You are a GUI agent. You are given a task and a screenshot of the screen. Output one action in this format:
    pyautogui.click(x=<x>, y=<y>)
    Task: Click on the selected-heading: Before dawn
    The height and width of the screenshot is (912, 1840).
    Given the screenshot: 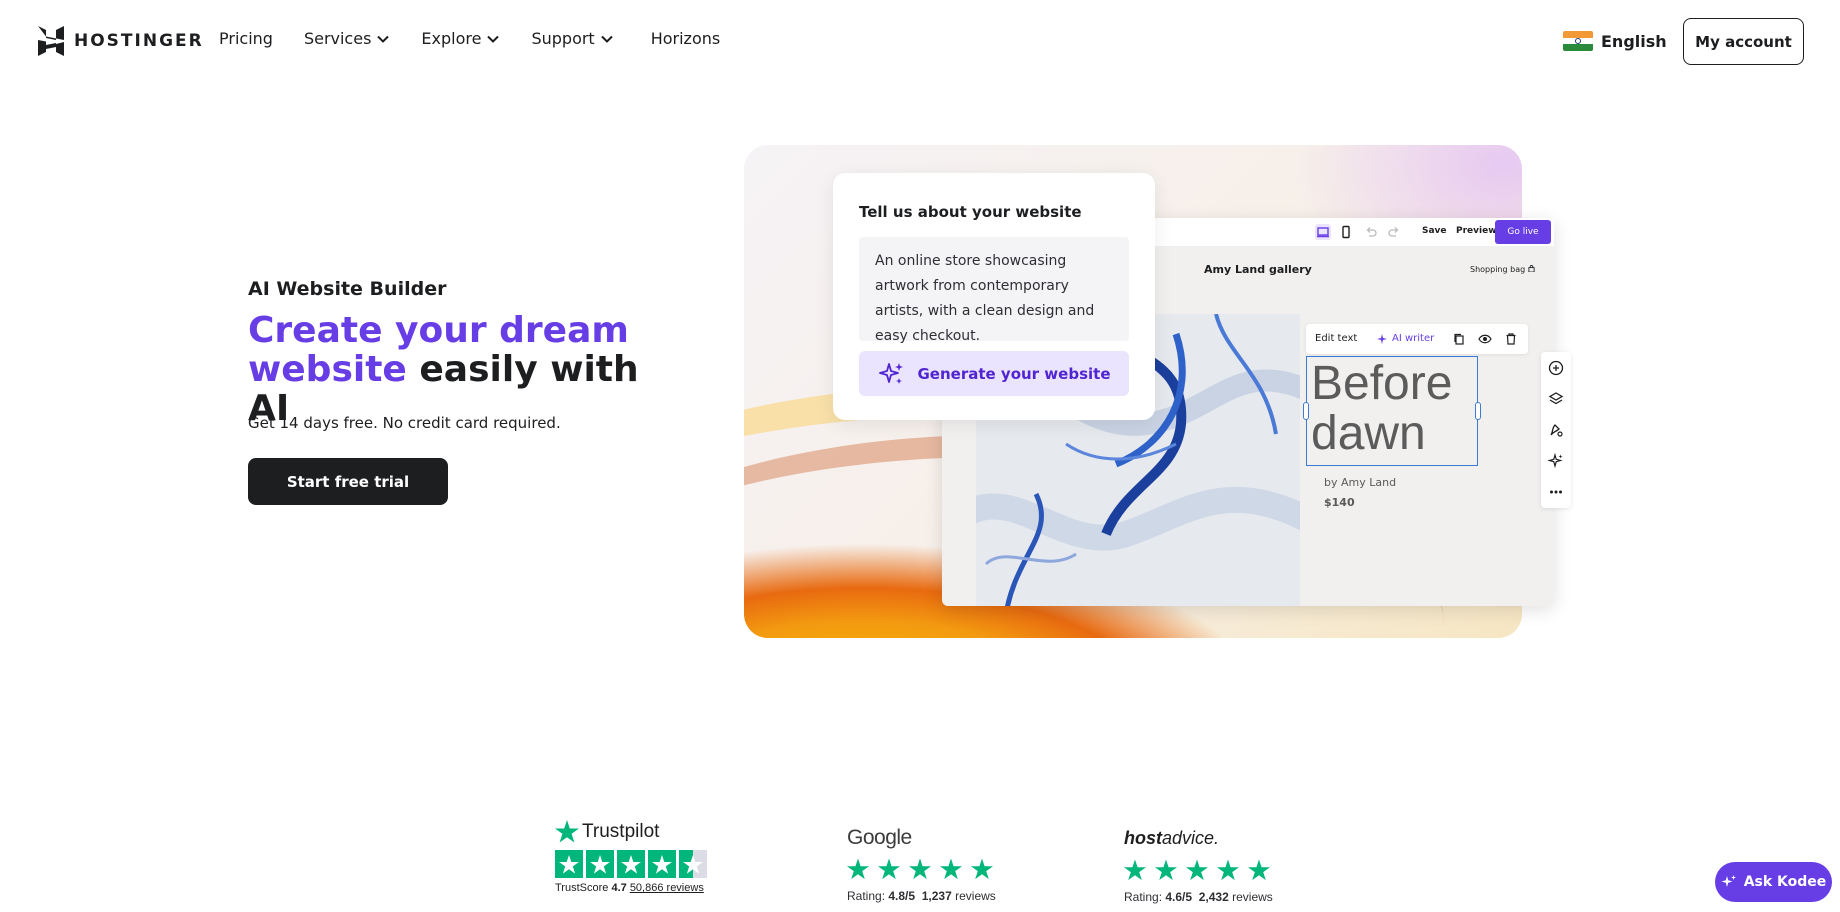 What is the action you would take?
    pyautogui.click(x=1392, y=411)
    